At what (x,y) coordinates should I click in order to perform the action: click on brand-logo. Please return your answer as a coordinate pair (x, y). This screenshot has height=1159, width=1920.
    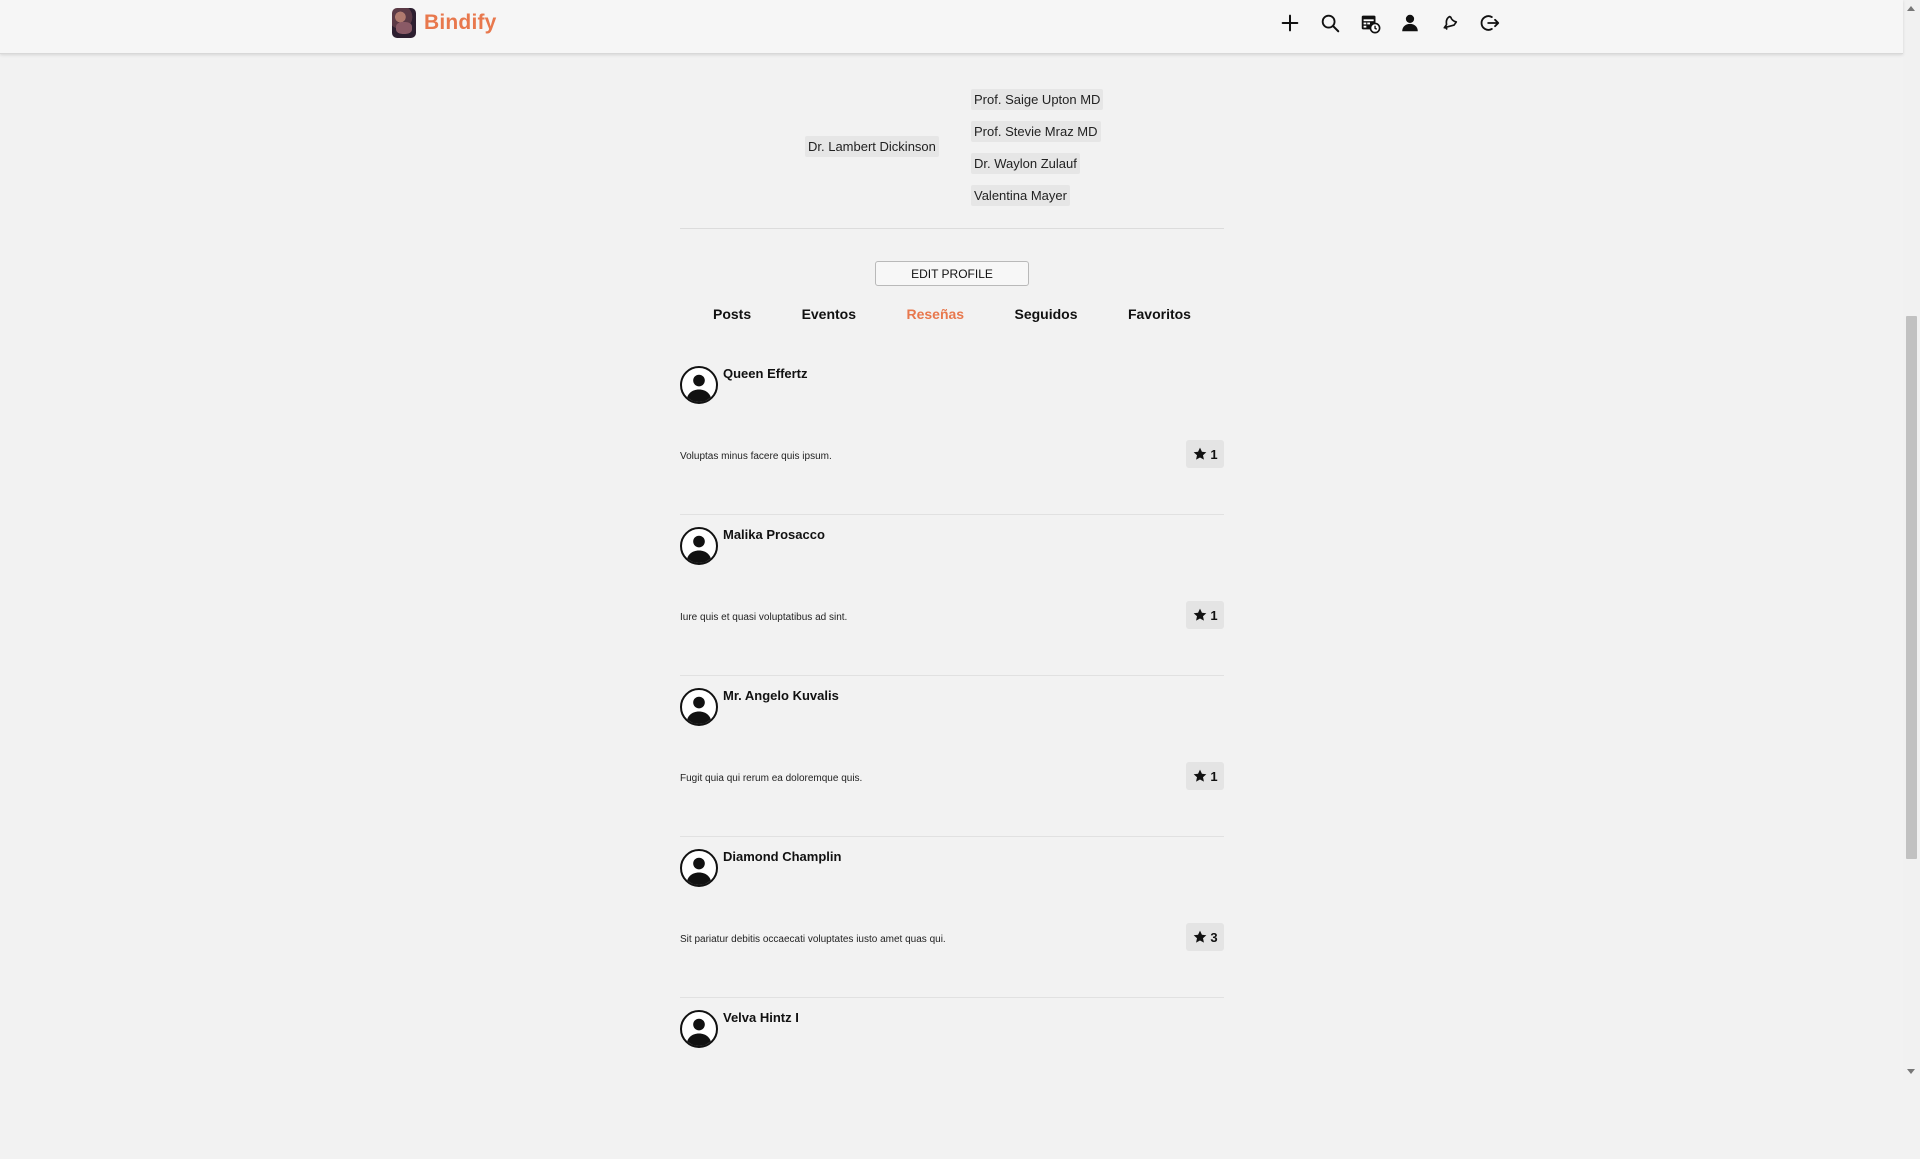
    Looking at the image, I should click on (404, 23).